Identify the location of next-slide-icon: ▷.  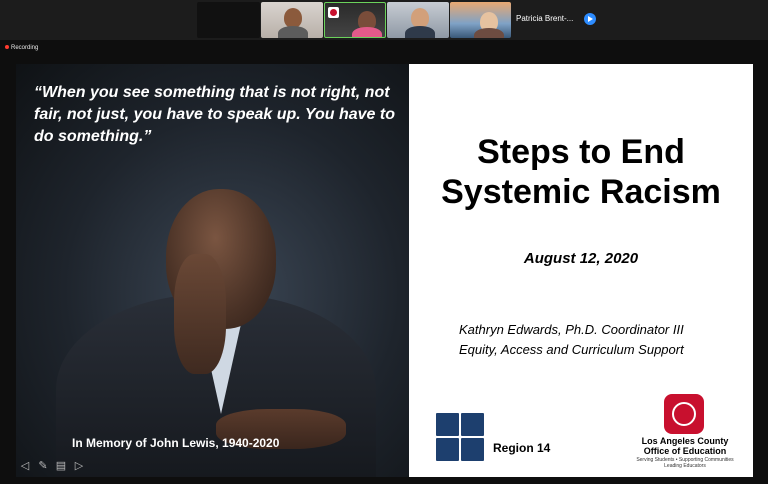
(79, 466).